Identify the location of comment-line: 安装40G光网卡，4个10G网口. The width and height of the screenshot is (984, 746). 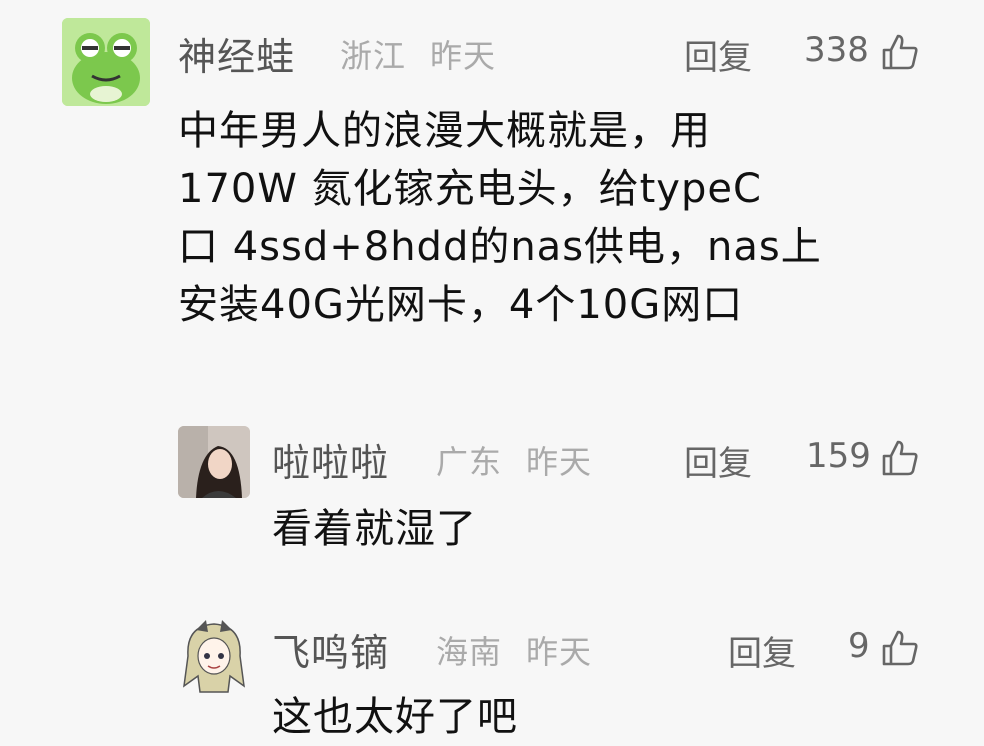
(461, 305).